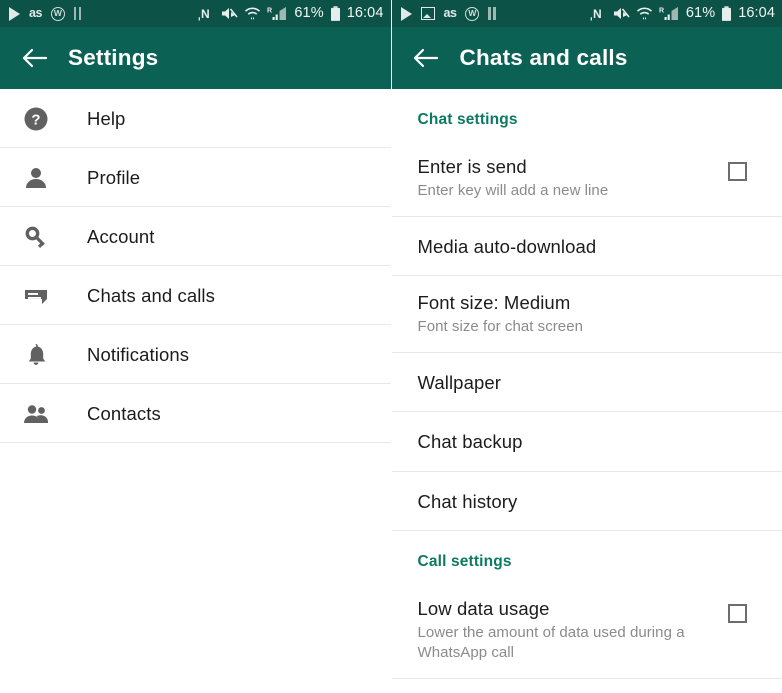  What do you see at coordinates (543, 57) in the screenshot?
I see `page-title: Chats and calls` at bounding box center [543, 57].